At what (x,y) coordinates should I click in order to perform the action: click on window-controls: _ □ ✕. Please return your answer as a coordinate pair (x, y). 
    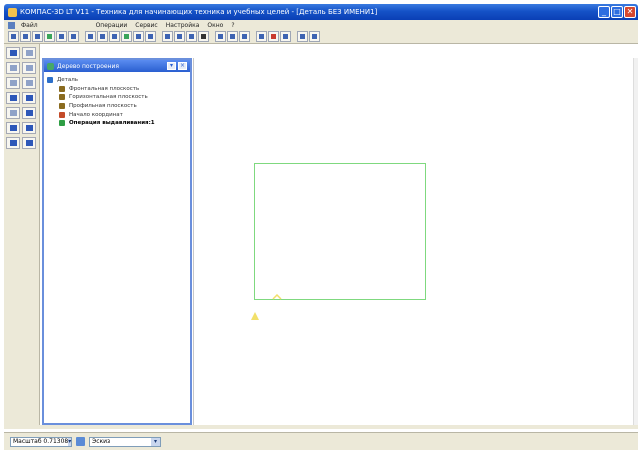
    Looking at the image, I should click on (617, 12).